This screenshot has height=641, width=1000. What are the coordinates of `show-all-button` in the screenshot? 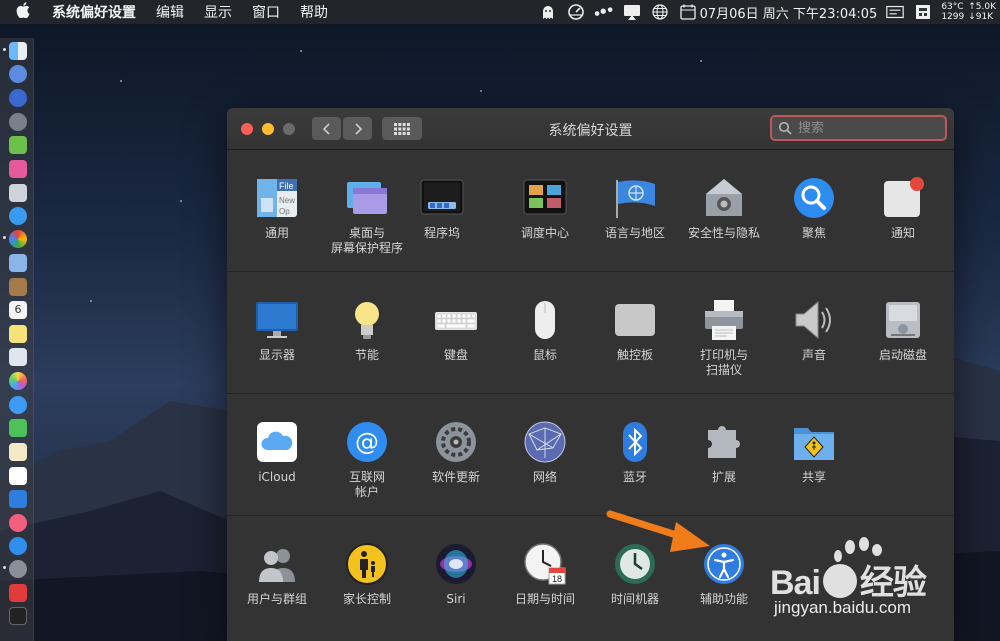 It's located at (402, 128).